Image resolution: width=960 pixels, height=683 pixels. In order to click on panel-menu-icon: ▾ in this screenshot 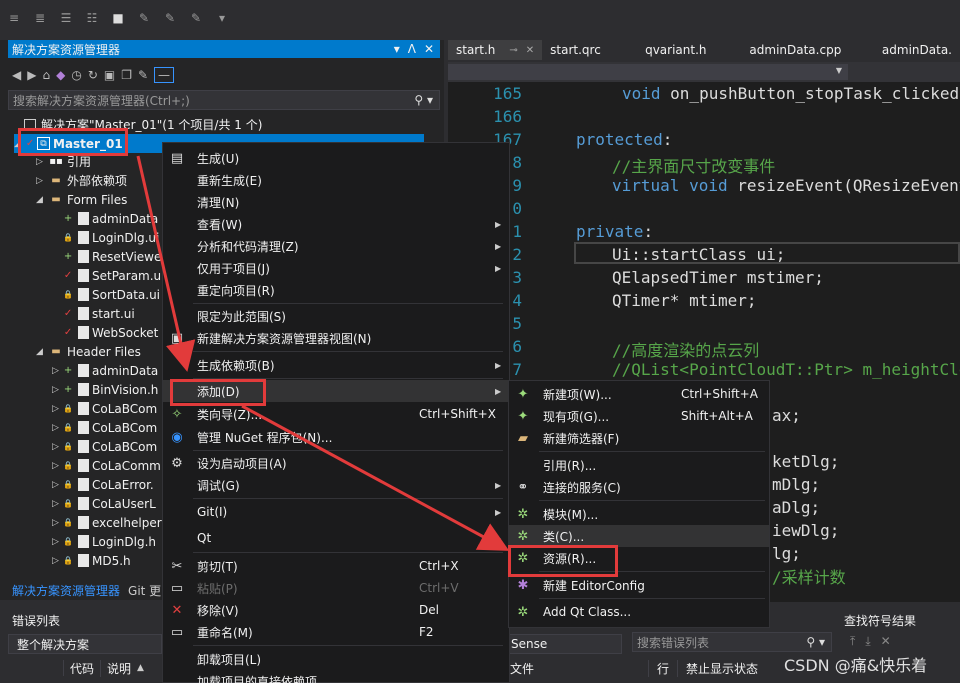, I will do `click(397, 49)`.